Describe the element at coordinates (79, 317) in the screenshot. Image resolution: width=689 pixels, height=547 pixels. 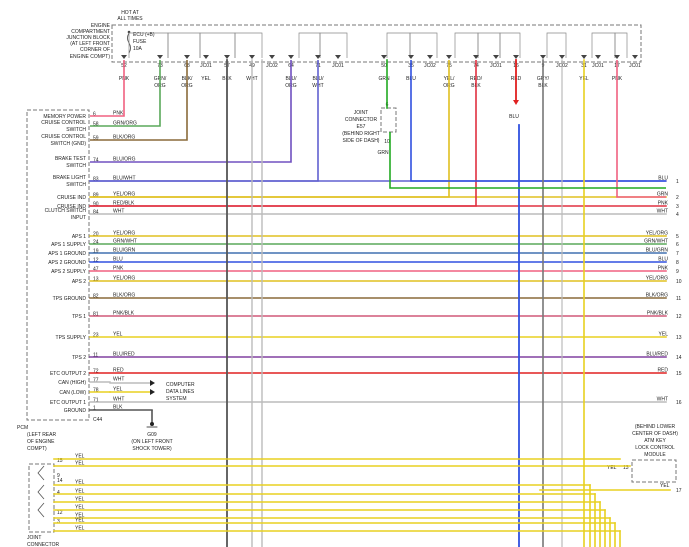
I see `pcm-pin-name: TPS 1` at that location.